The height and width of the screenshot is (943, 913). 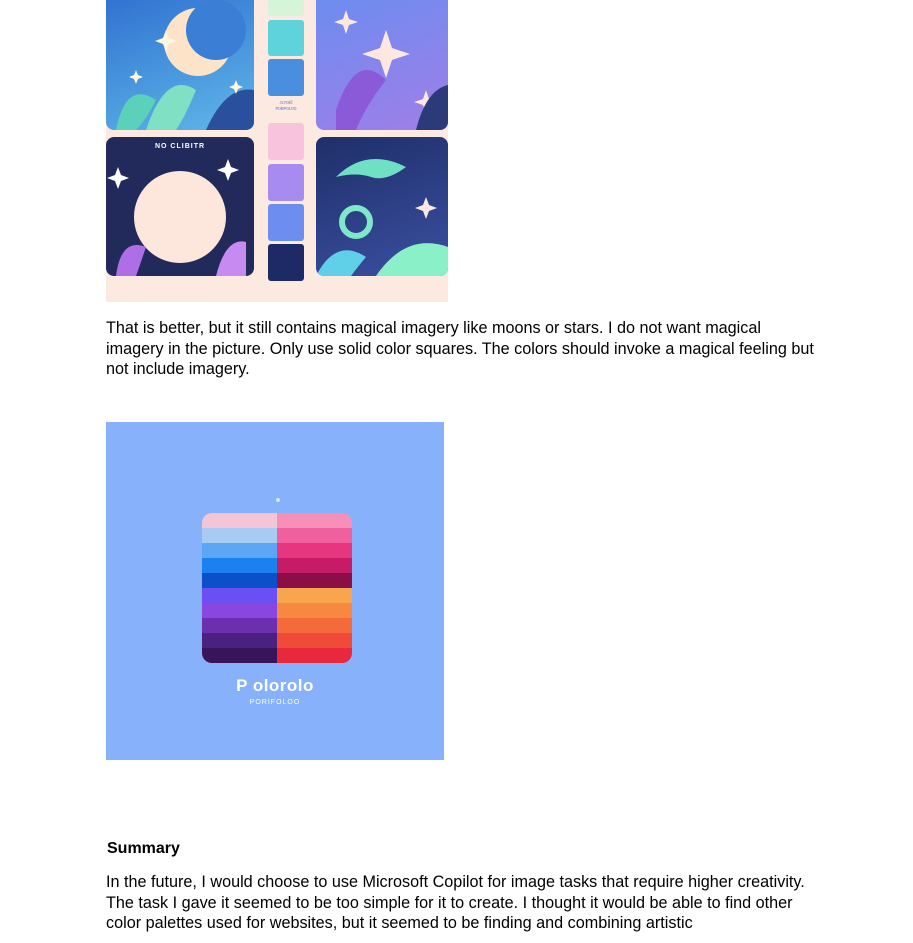 I want to click on orb-tile-text: NO CLIBITR, so click(x=180, y=146).